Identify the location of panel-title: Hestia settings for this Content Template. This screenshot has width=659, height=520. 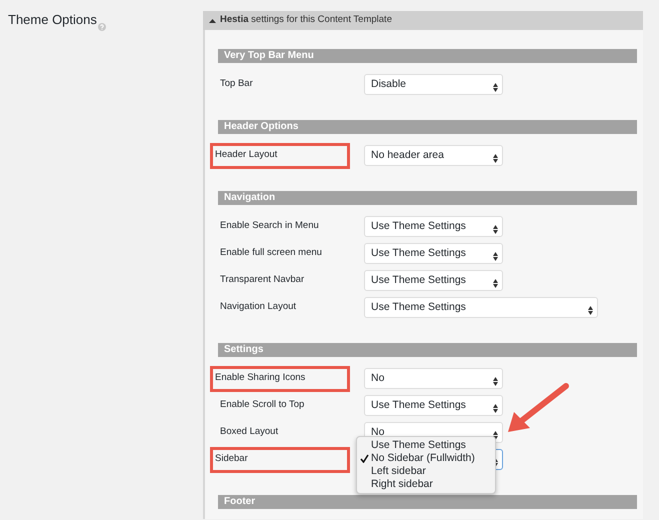
(306, 20).